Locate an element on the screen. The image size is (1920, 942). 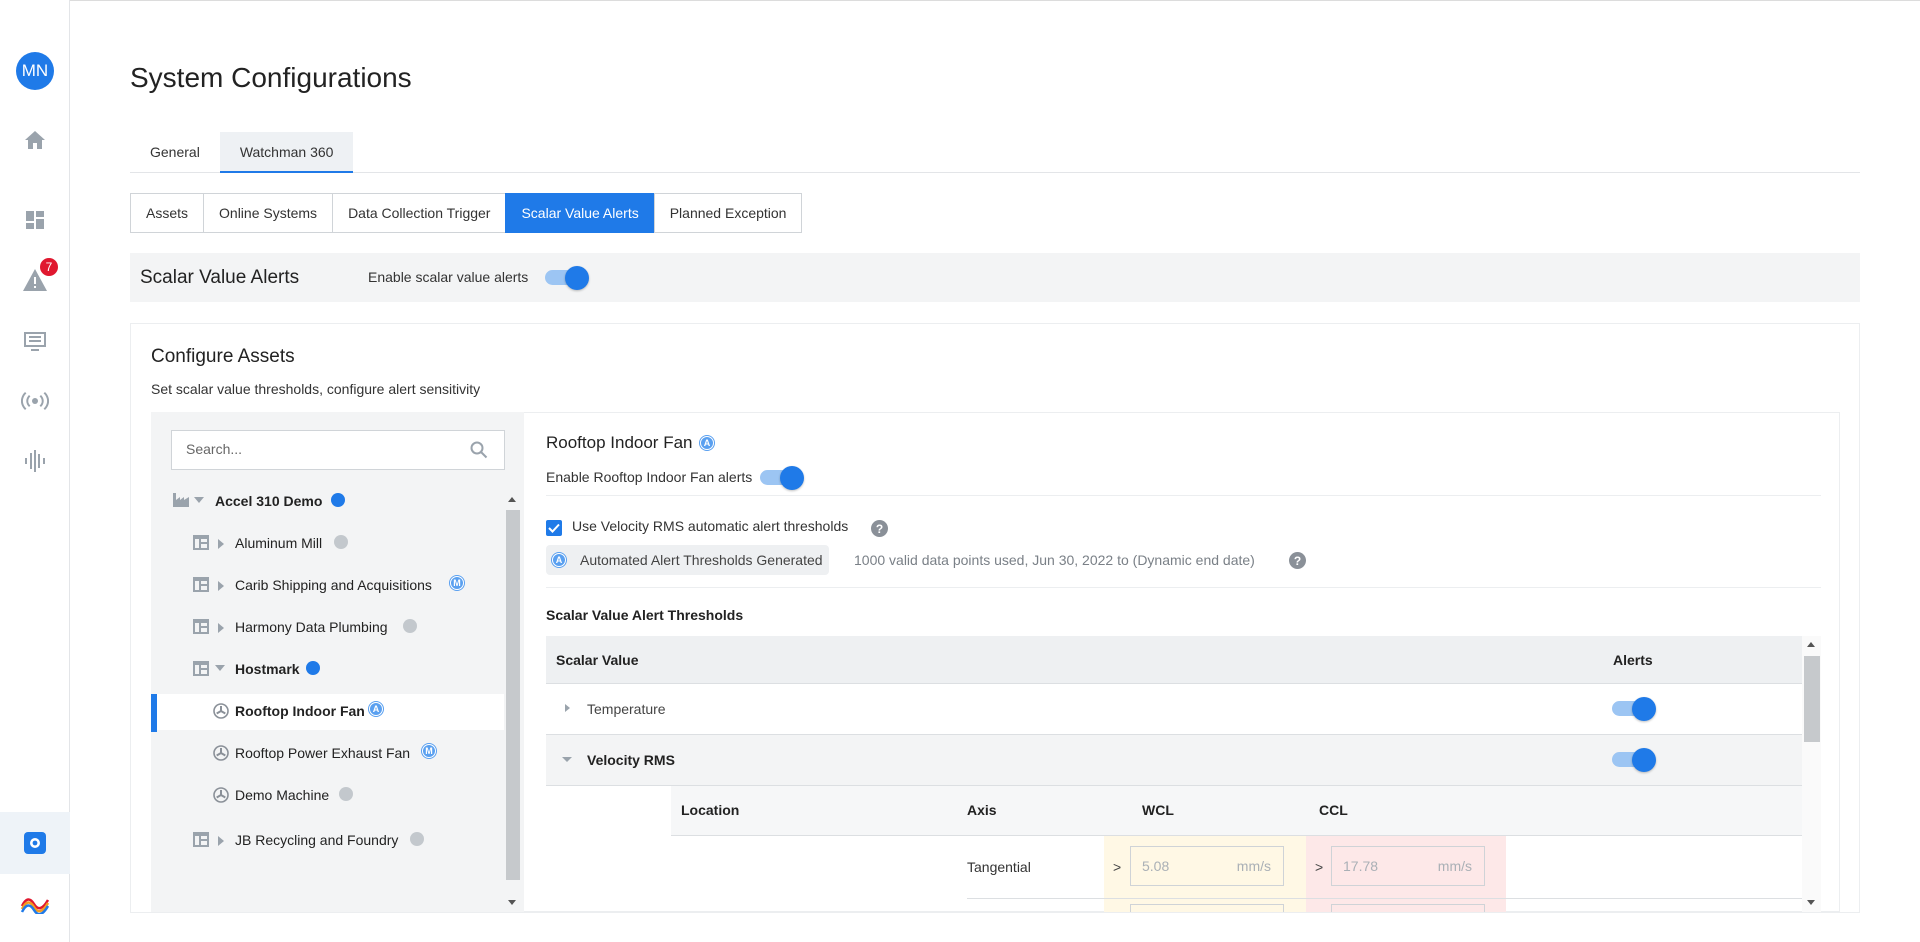
wcl-value: 5.08 is located at coordinates (1156, 866).